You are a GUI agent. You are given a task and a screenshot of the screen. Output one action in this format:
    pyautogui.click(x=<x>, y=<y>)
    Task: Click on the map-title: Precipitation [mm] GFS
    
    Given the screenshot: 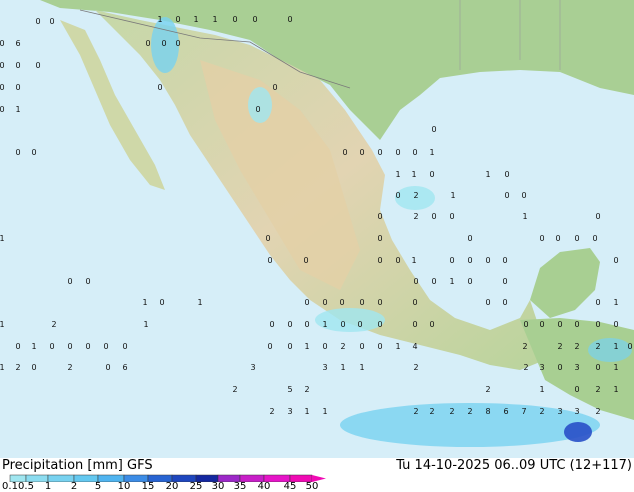 What is the action you would take?
    pyautogui.click(x=77, y=465)
    